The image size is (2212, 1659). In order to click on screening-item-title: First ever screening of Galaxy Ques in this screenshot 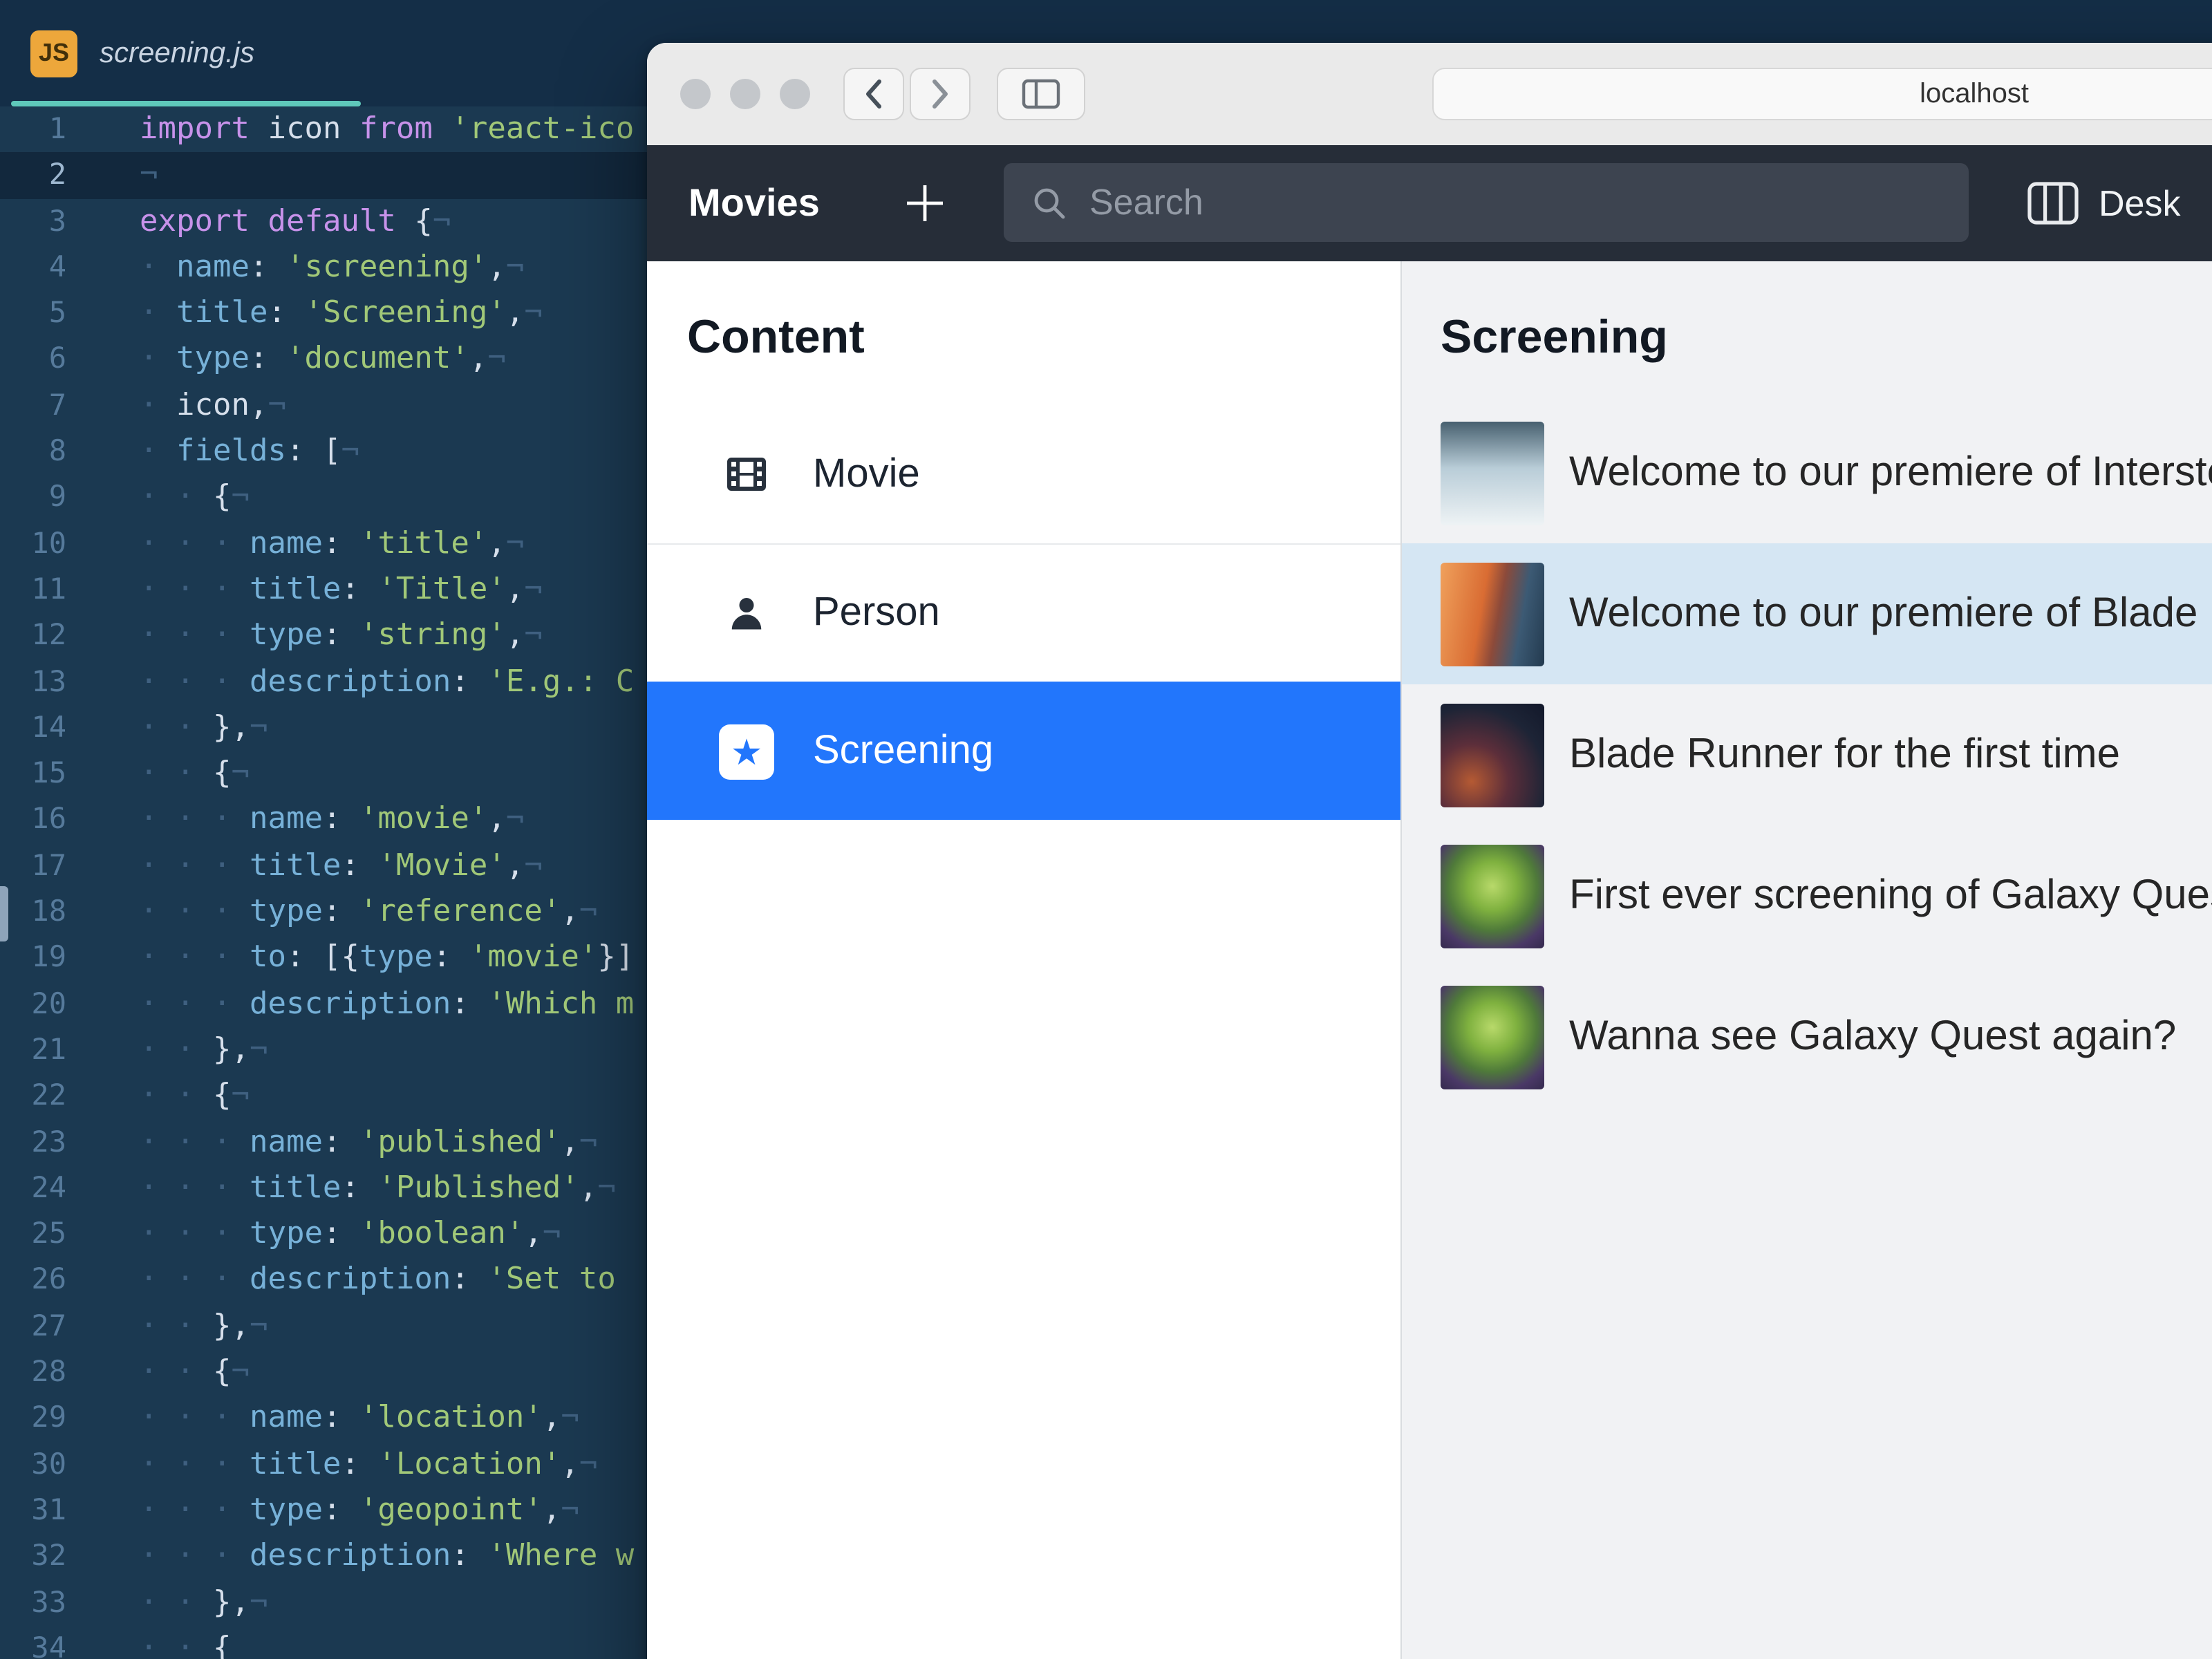, I will do `click(1891, 895)`.